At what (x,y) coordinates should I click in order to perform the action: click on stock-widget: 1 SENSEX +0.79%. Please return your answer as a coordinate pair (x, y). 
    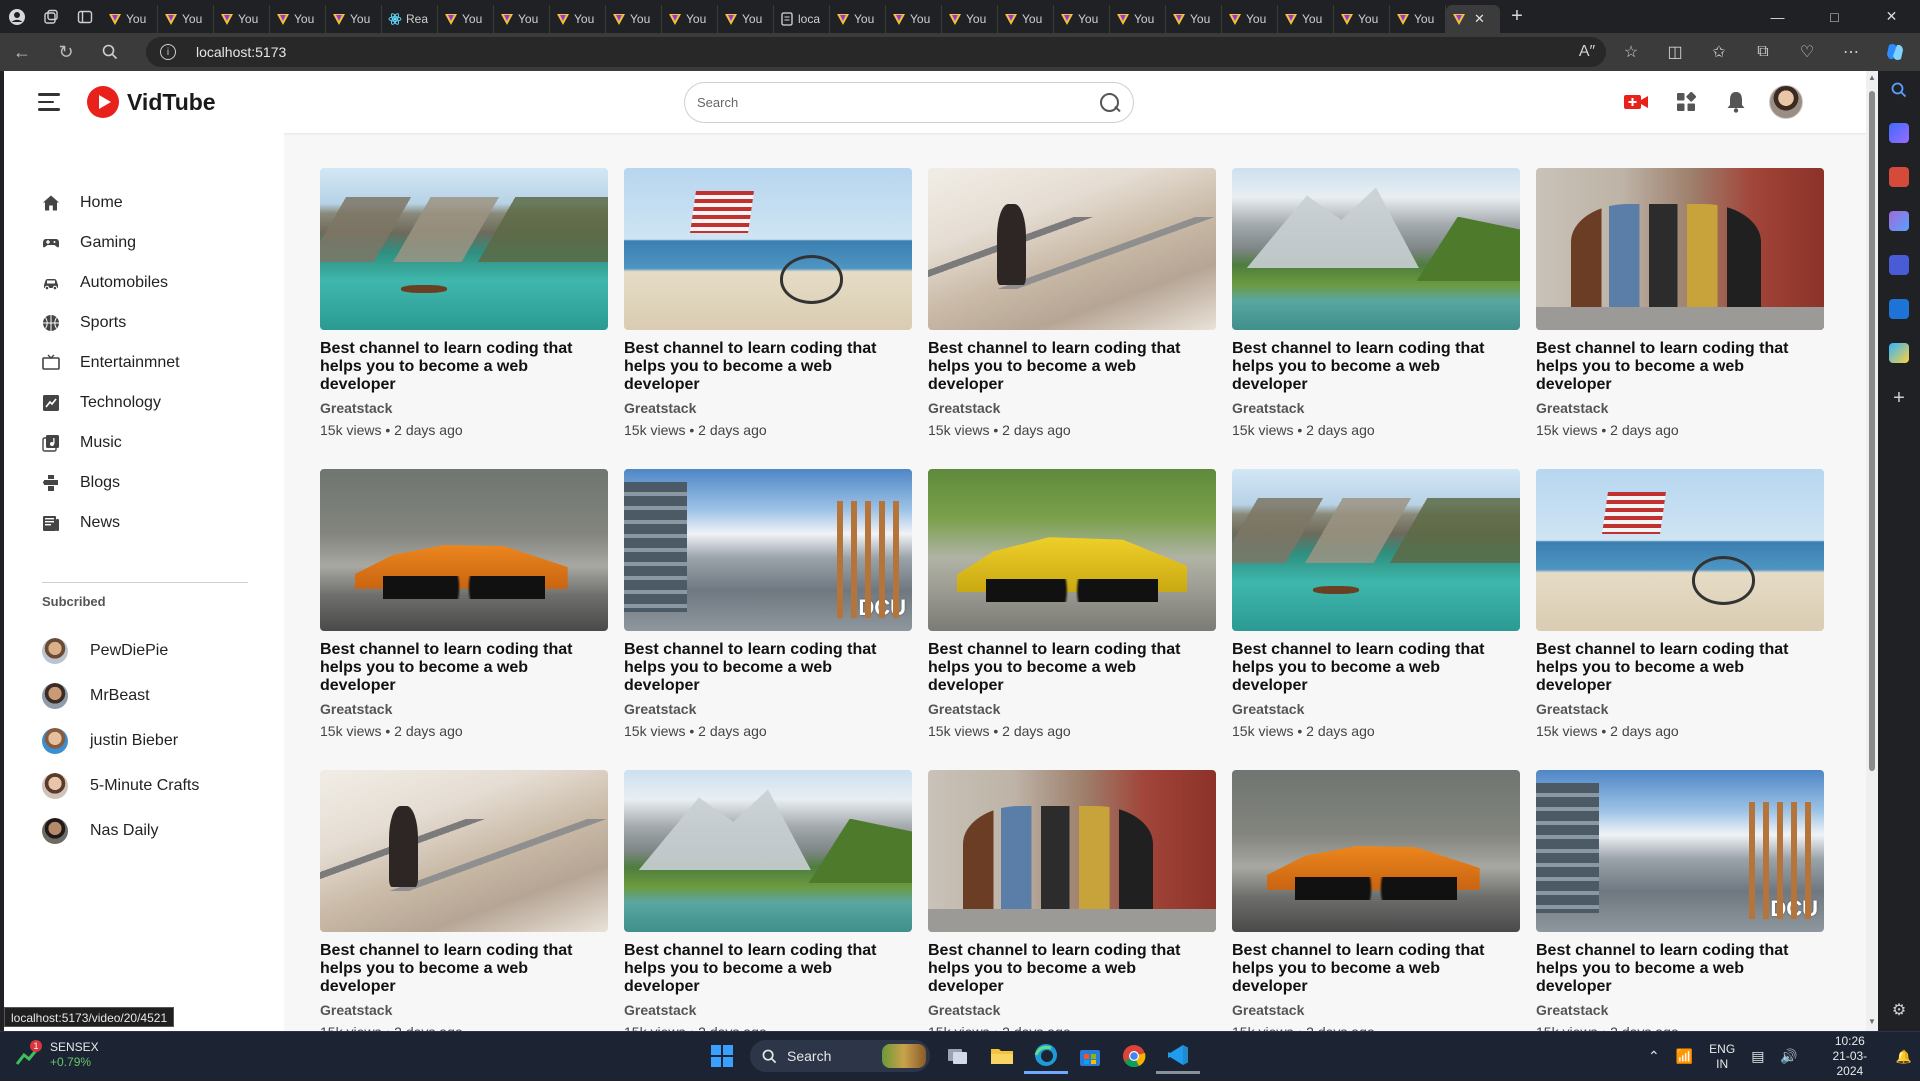
    Looking at the image, I should click on (56, 1055).